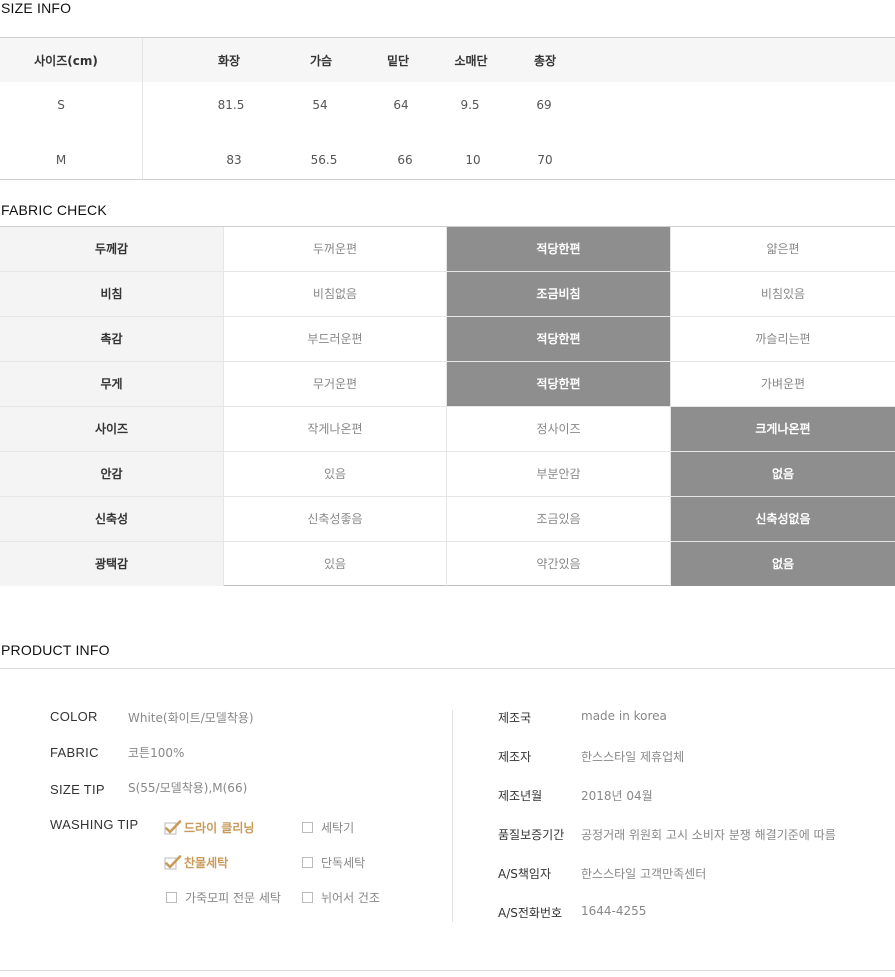 This screenshot has height=977, width=895. Describe the element at coordinates (77, 789) in the screenshot. I see `size-tip-label: SIZE TIP` at that location.